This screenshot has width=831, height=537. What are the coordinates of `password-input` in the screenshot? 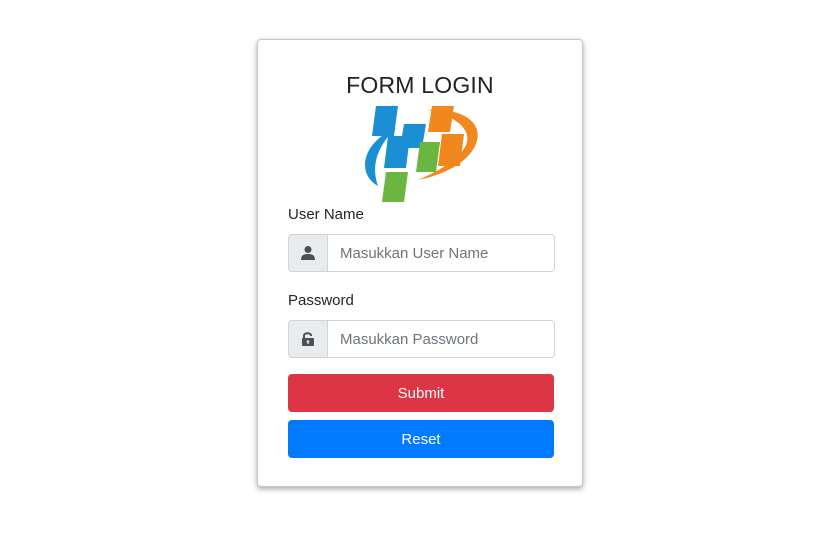 It's located at (441, 339).